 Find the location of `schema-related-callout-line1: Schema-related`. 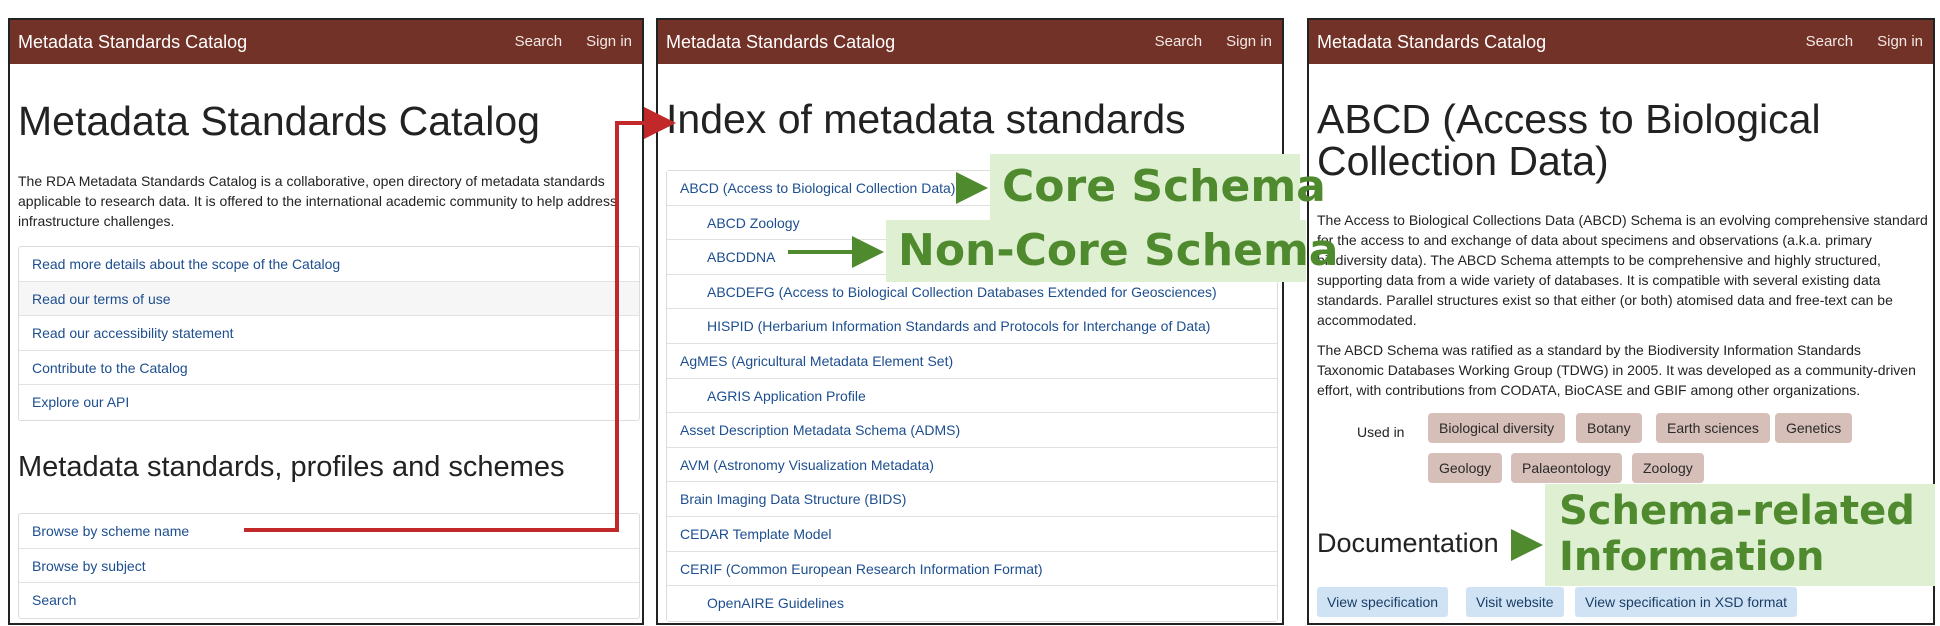

schema-related-callout-line1: Schema-related is located at coordinates (1737, 511).